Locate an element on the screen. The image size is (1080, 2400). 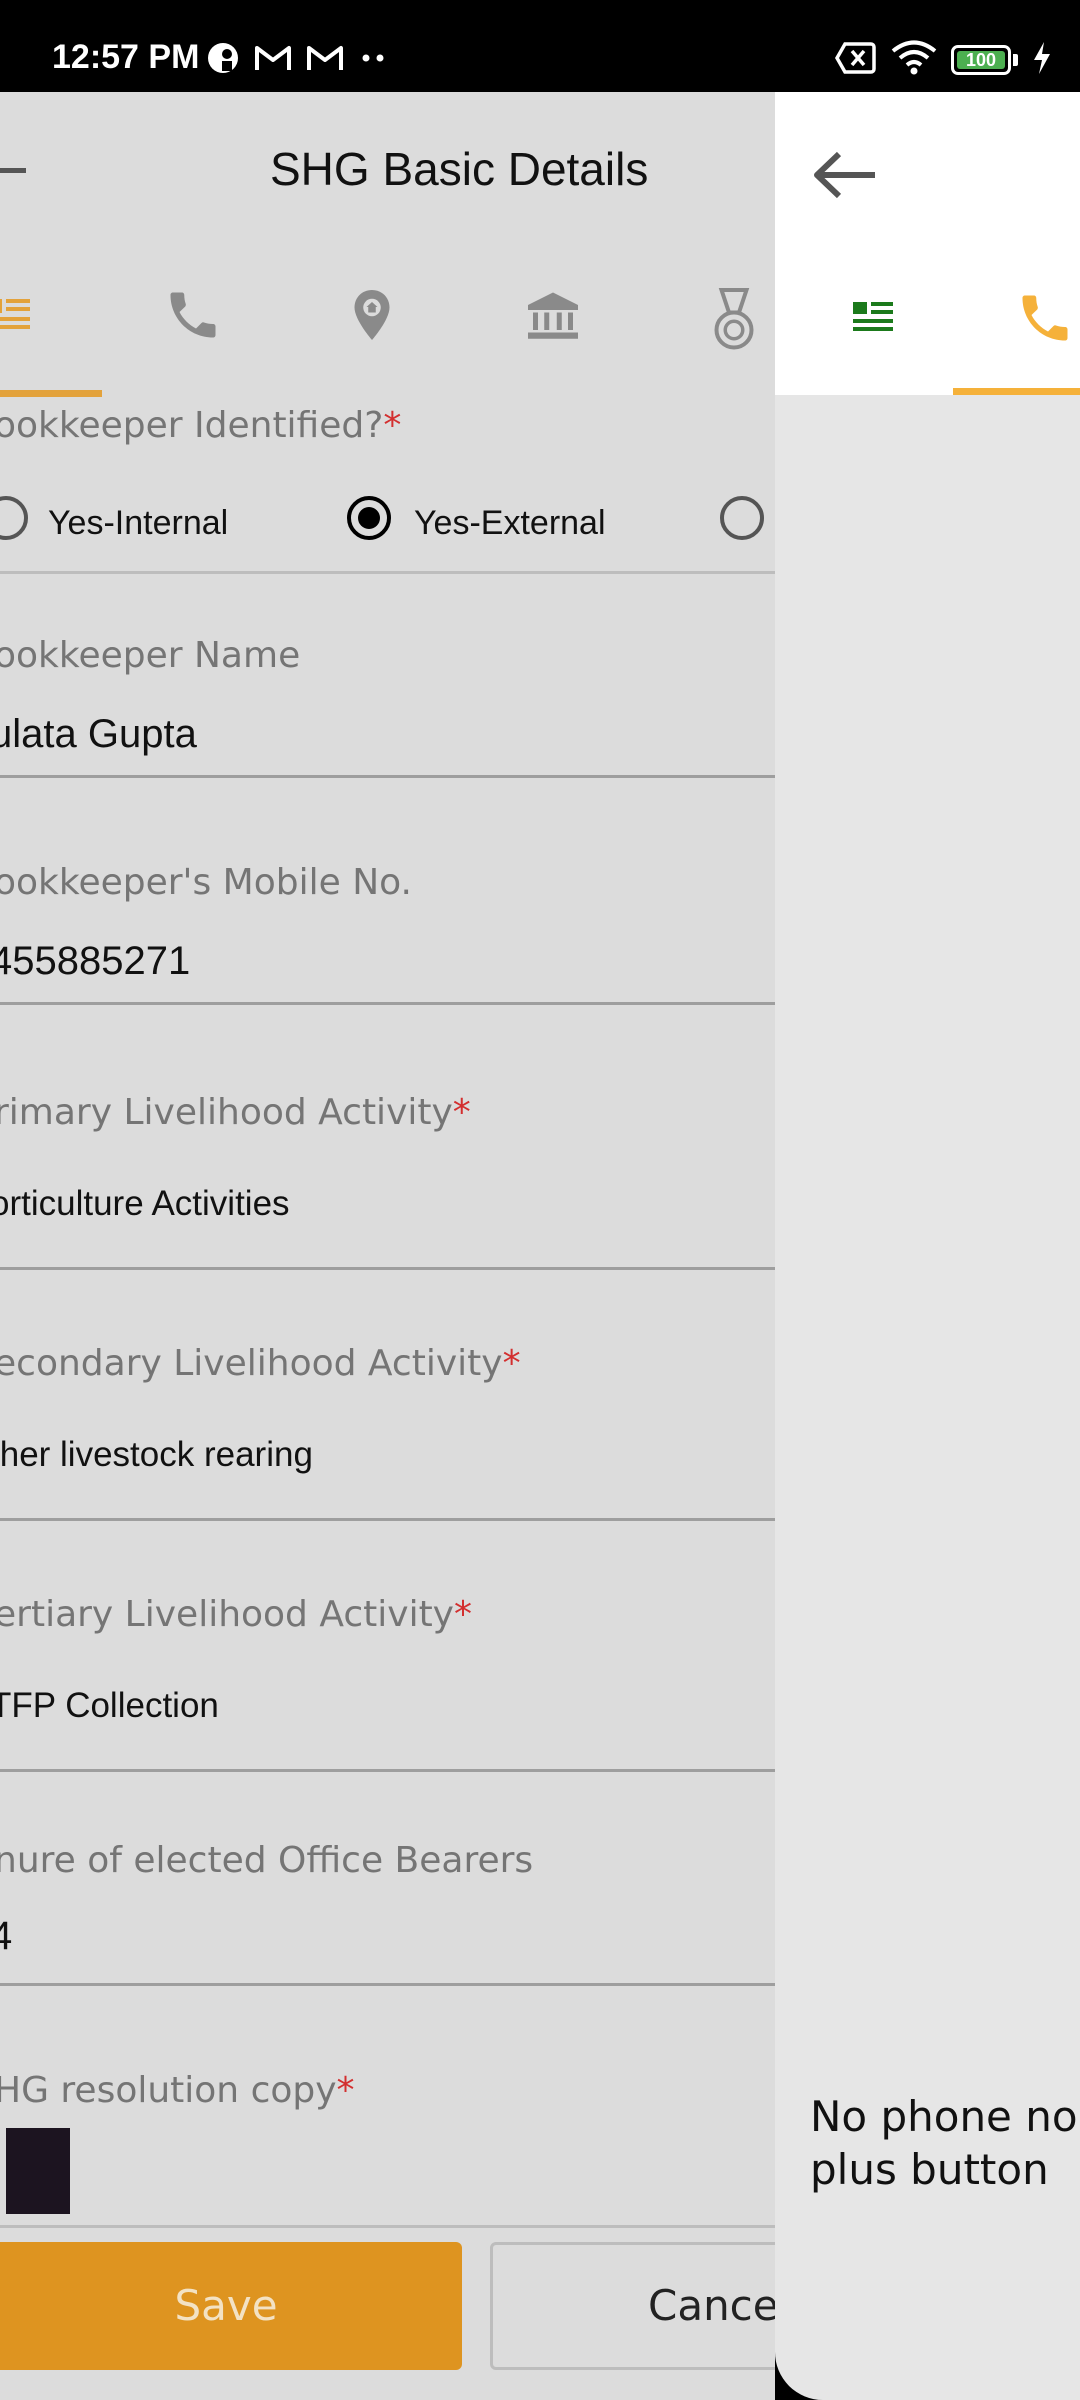
notification-icons is located at coordinates (297, 60).